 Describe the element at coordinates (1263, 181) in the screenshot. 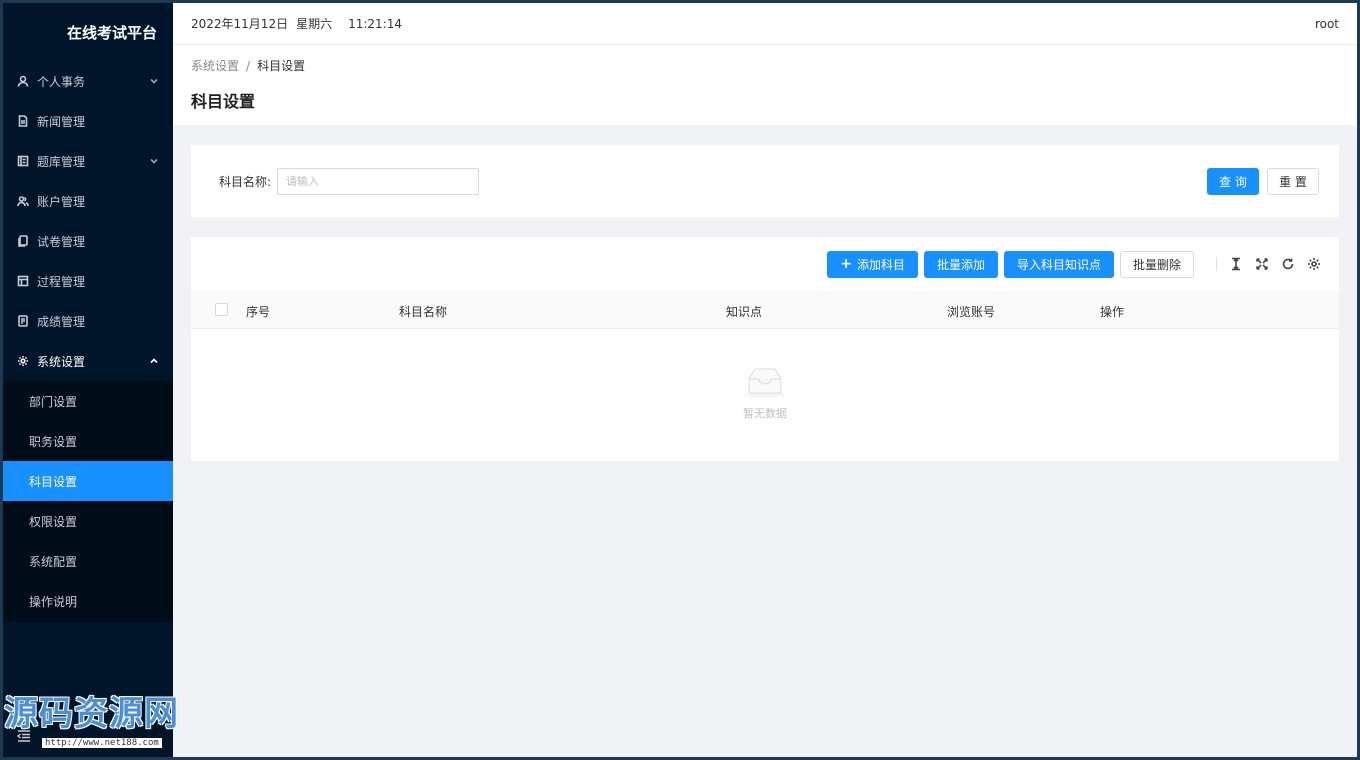

I see `search-actions: 查 询 重 置` at that location.